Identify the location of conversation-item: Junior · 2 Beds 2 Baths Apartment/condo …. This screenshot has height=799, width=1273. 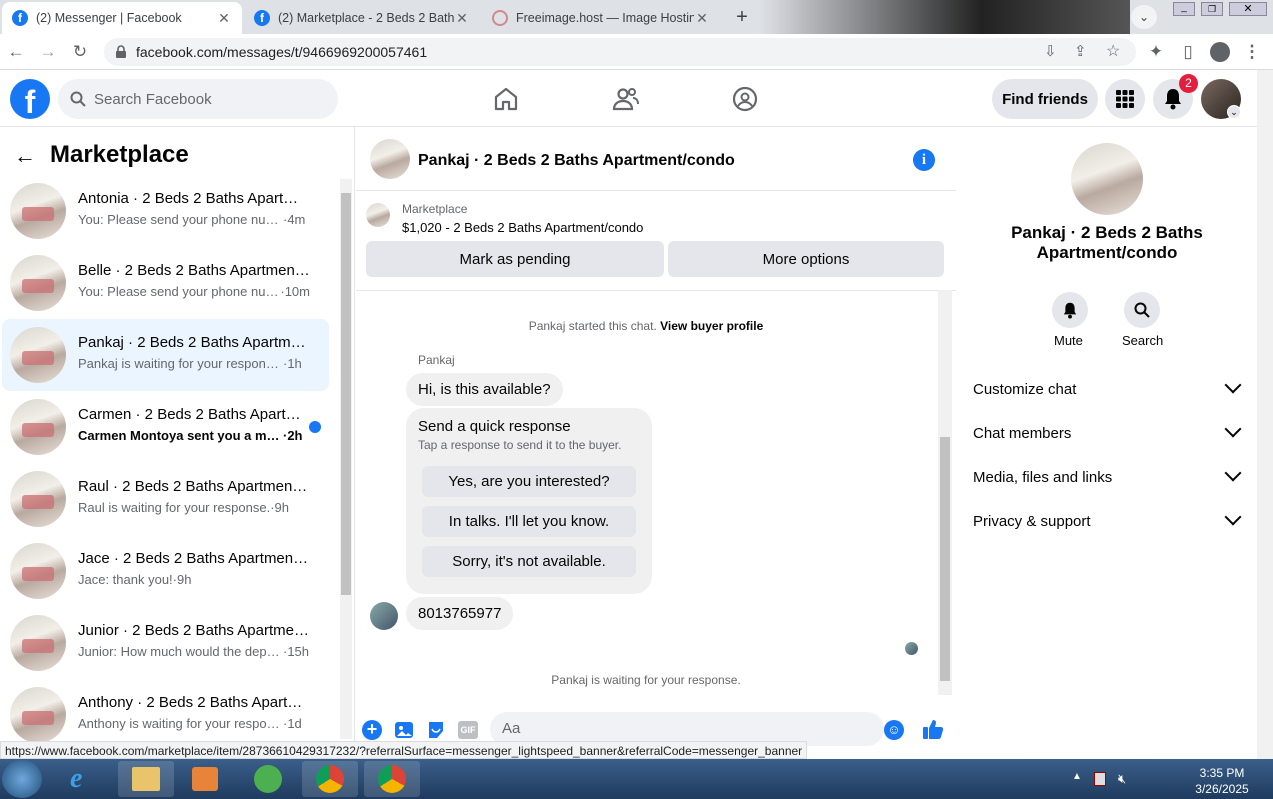
(165, 643).